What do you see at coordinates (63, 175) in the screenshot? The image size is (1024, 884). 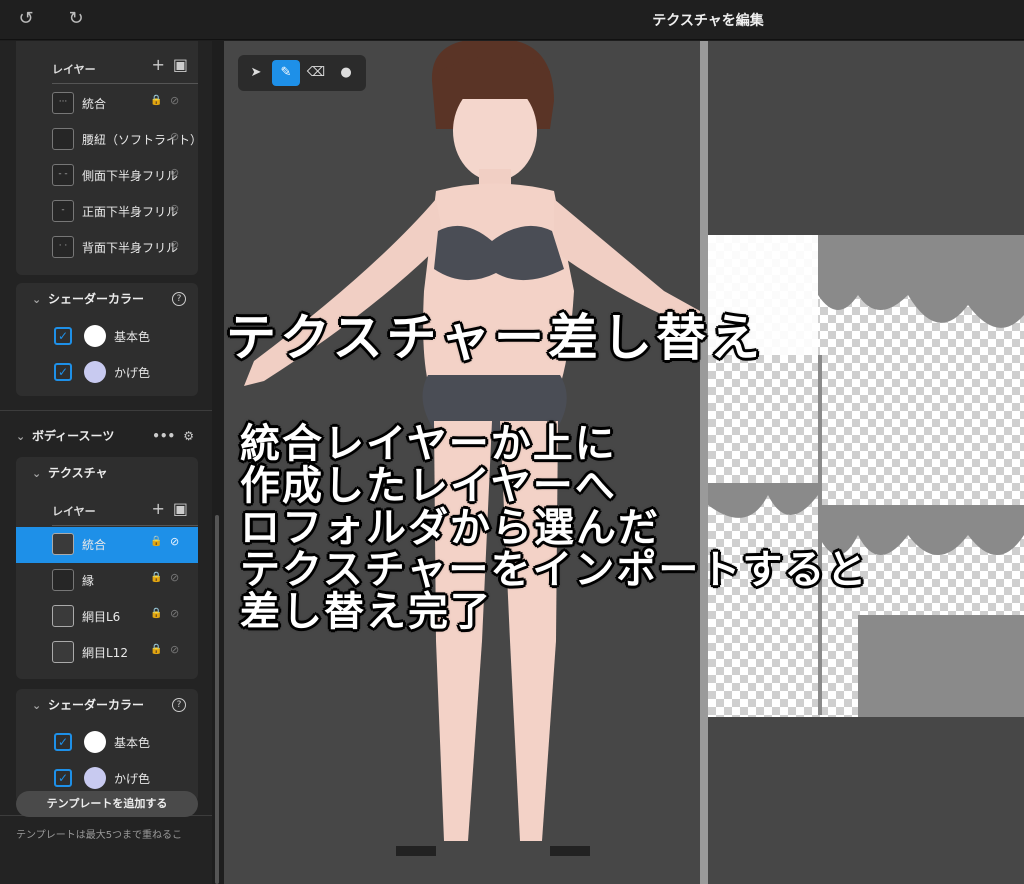 I see `layer-thumbnail: - -` at bounding box center [63, 175].